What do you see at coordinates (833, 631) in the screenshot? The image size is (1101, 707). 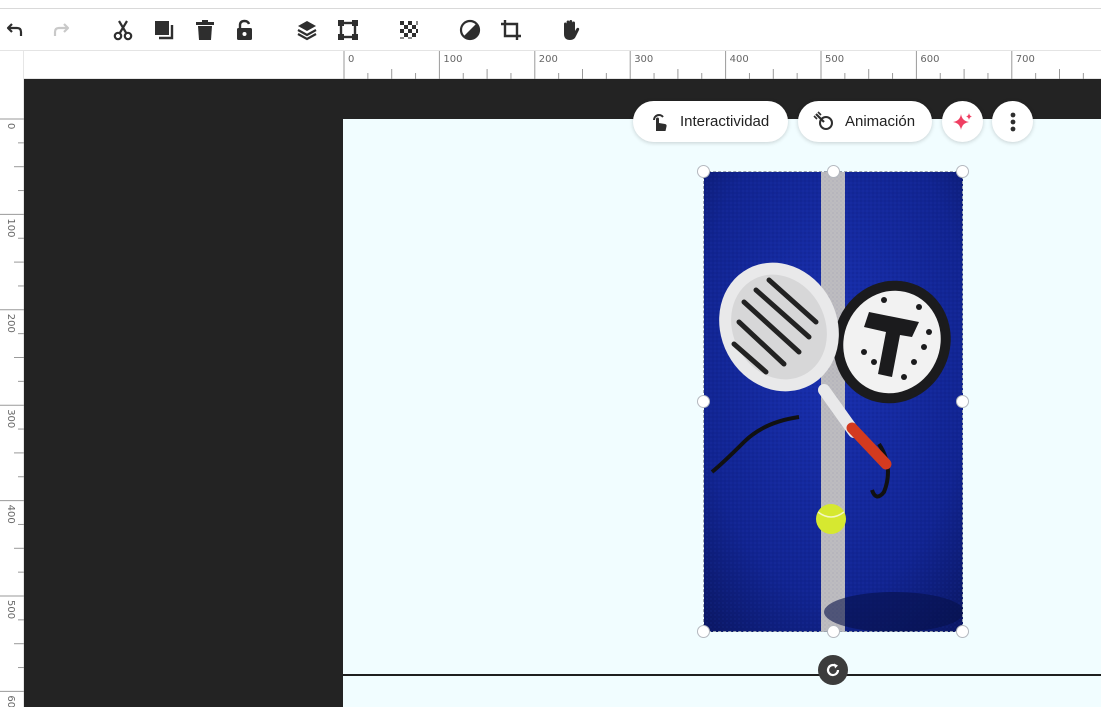 I see `resize-handle-bottom` at bounding box center [833, 631].